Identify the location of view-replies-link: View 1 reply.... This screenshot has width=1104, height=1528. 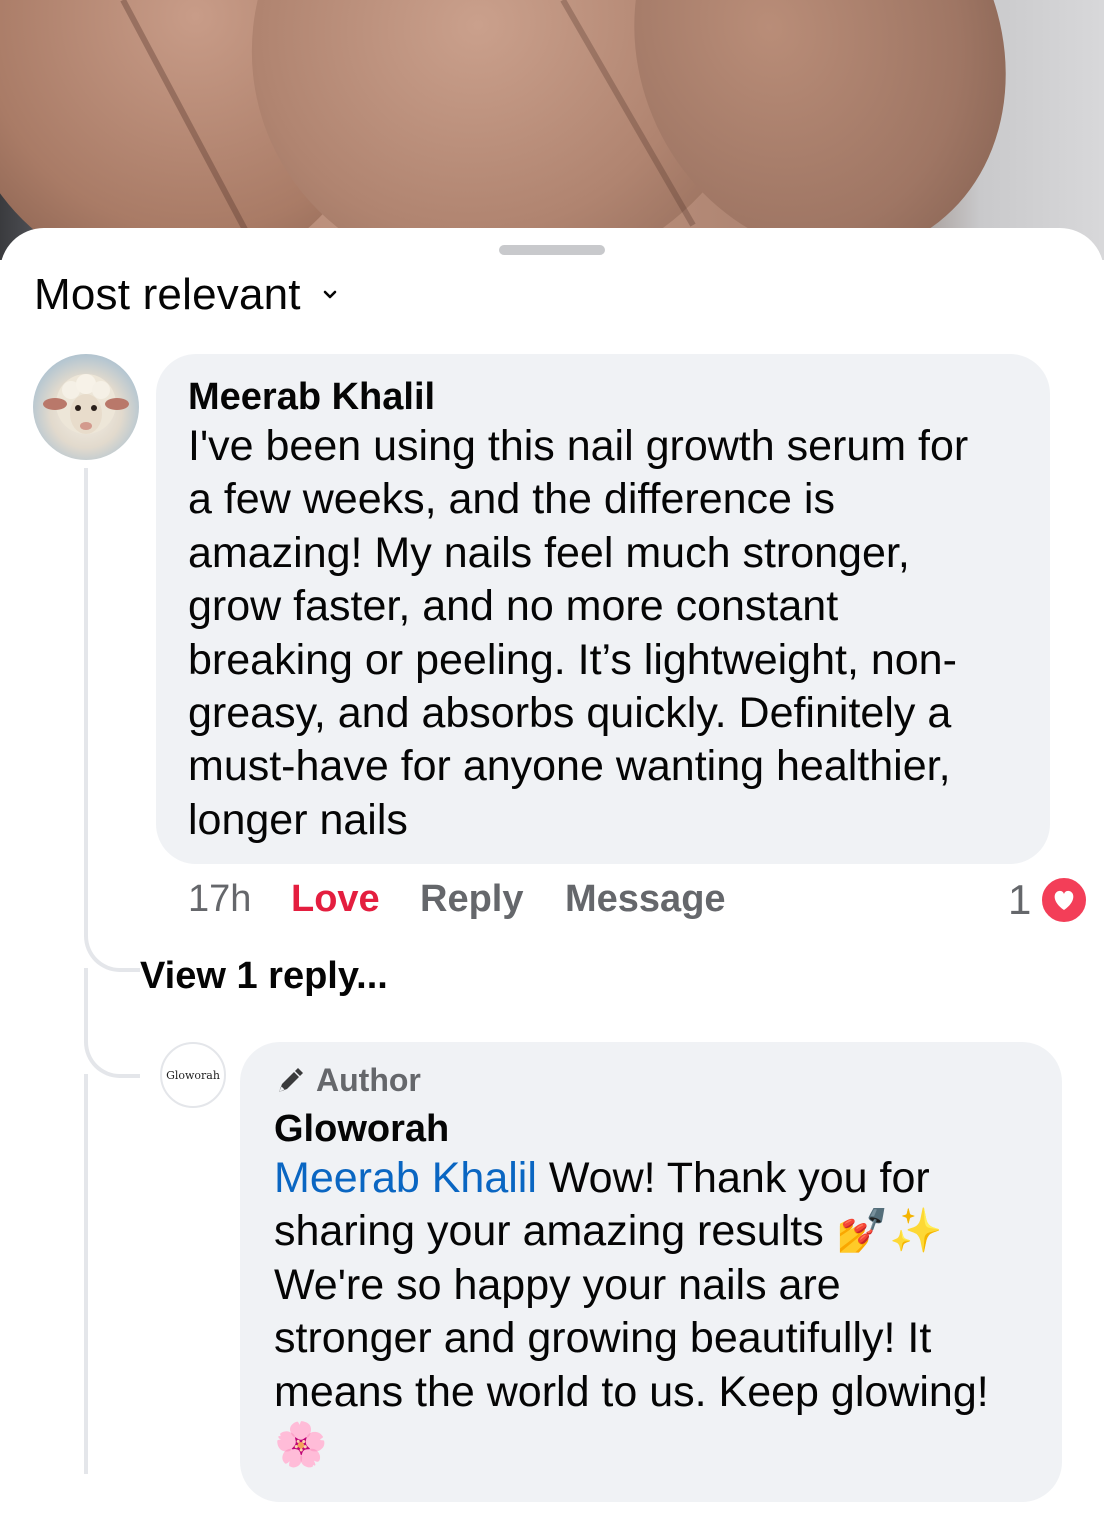
(264, 976).